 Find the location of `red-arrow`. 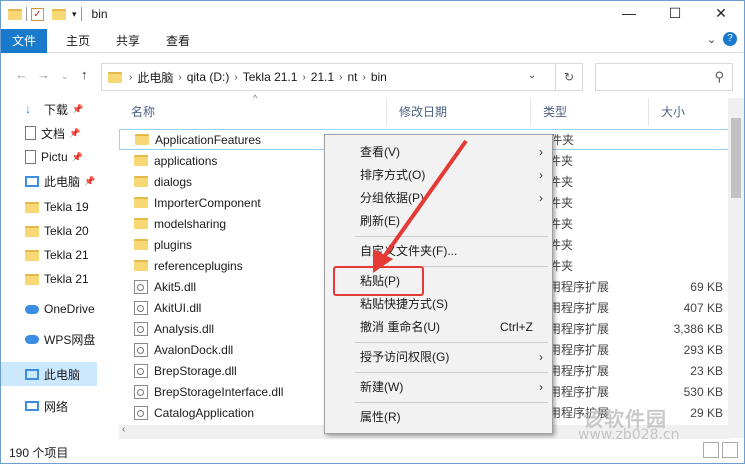

red-arrow is located at coordinates (420, 206).